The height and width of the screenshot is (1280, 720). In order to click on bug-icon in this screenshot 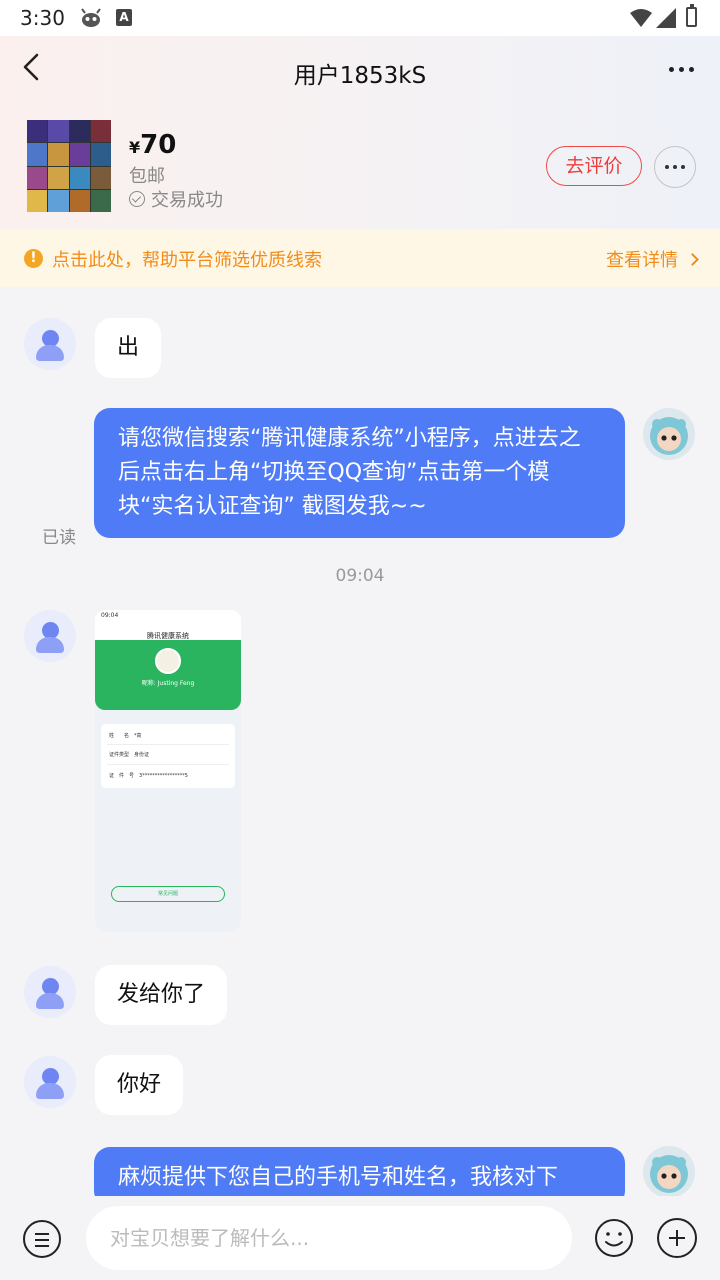, I will do `click(91, 17)`.